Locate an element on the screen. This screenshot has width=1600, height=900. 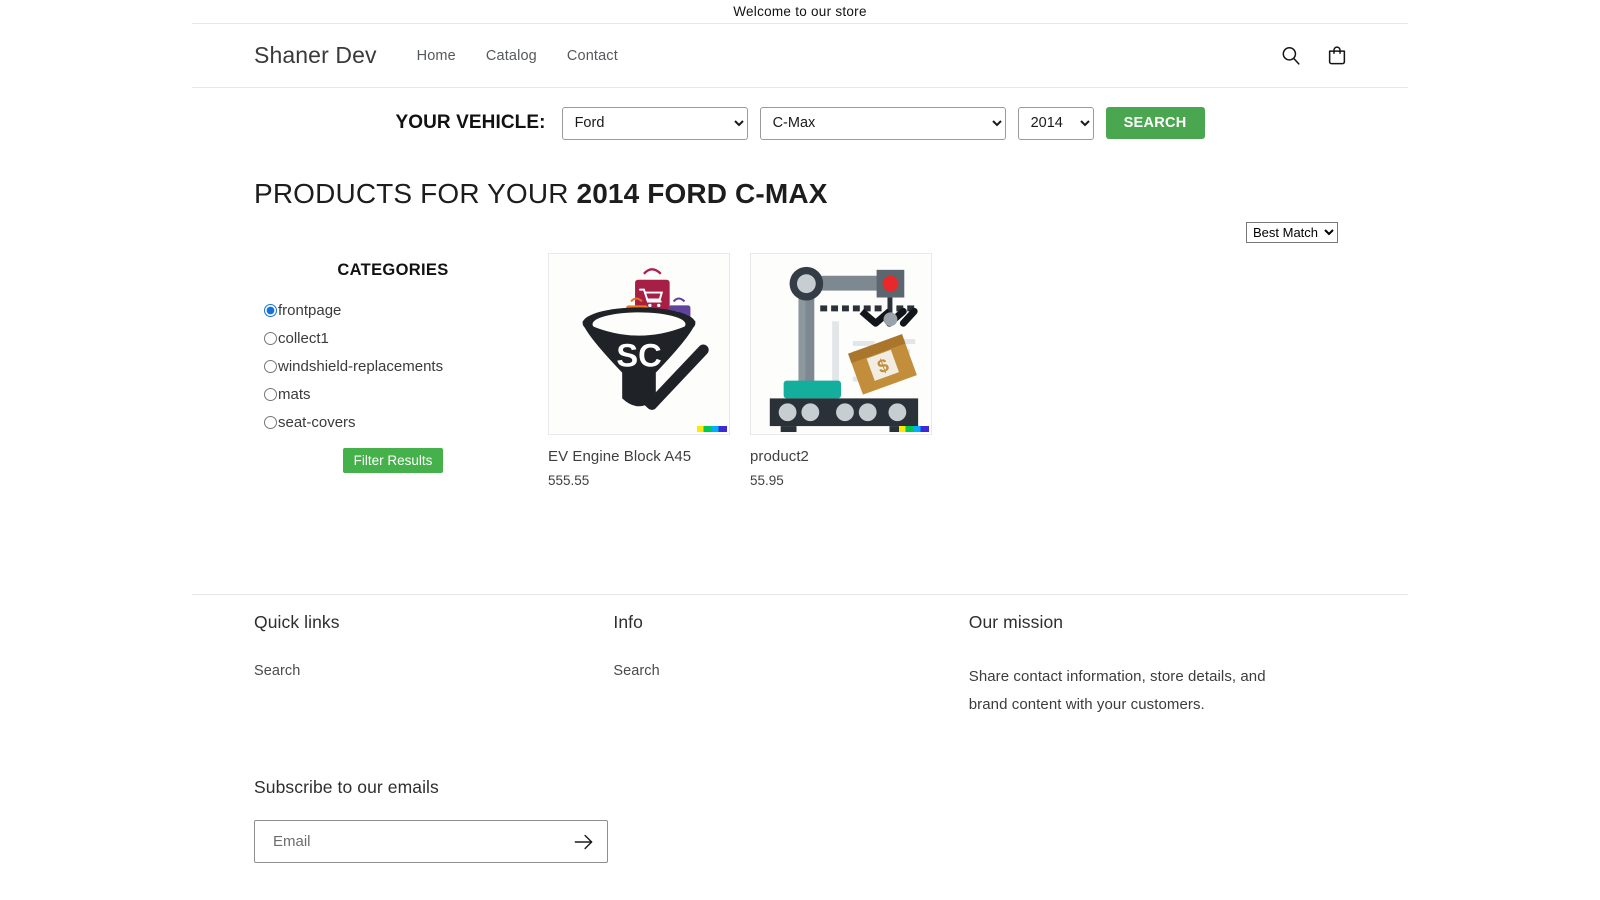
product-price: 55.95 is located at coordinates (767, 480).